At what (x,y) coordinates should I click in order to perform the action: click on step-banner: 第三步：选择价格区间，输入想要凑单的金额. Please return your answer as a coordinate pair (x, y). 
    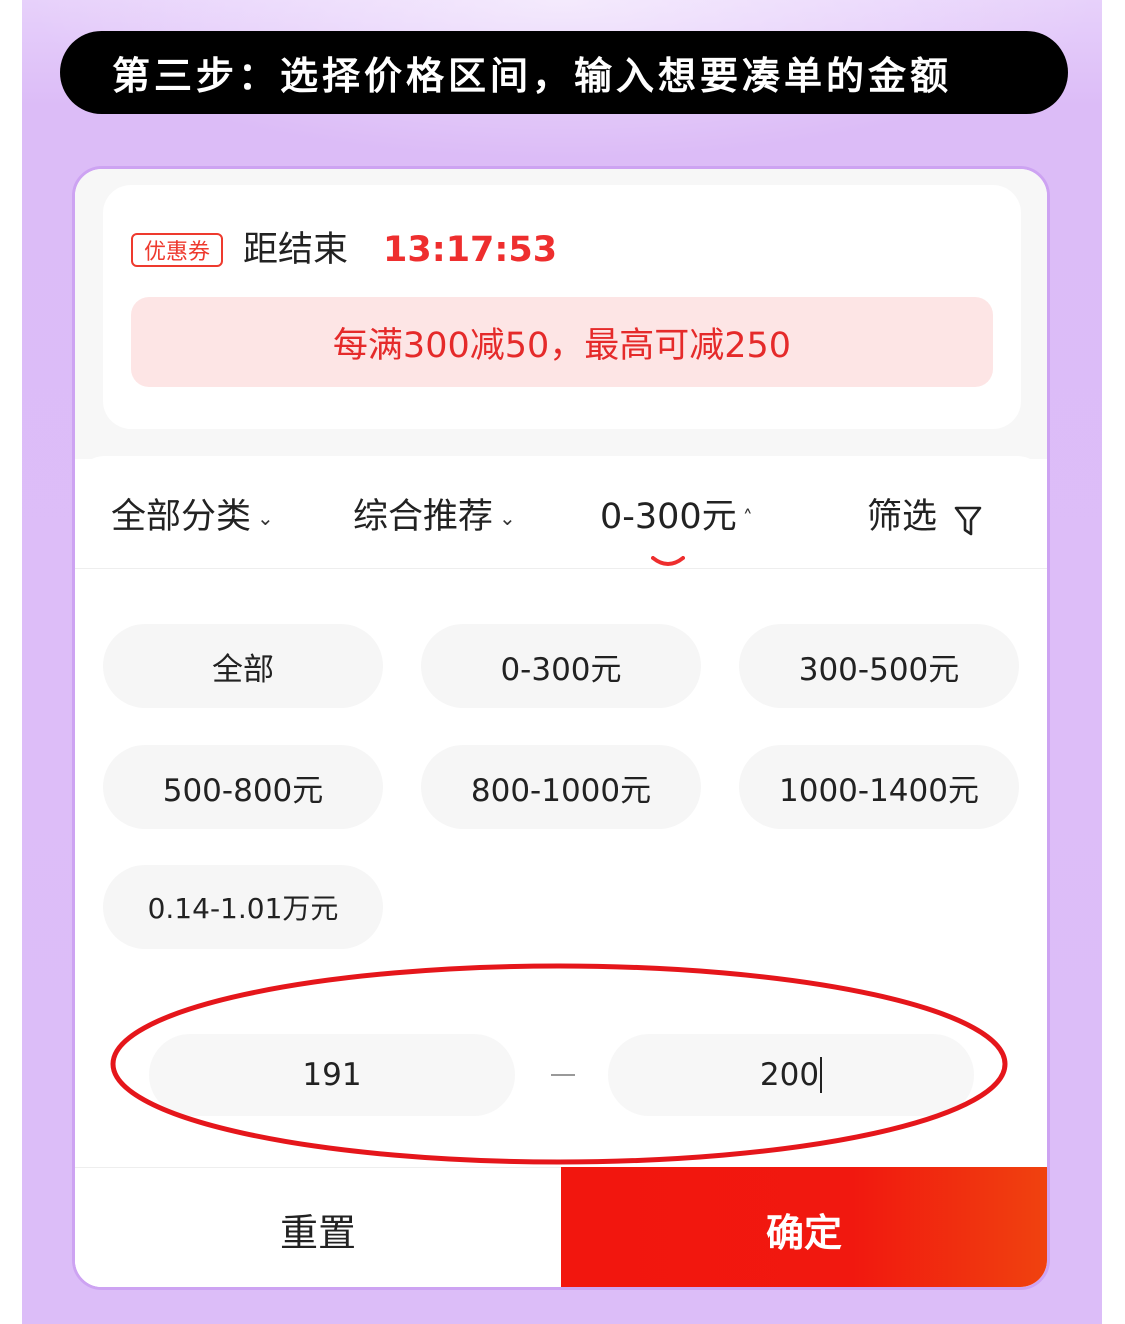
    Looking at the image, I should click on (564, 72).